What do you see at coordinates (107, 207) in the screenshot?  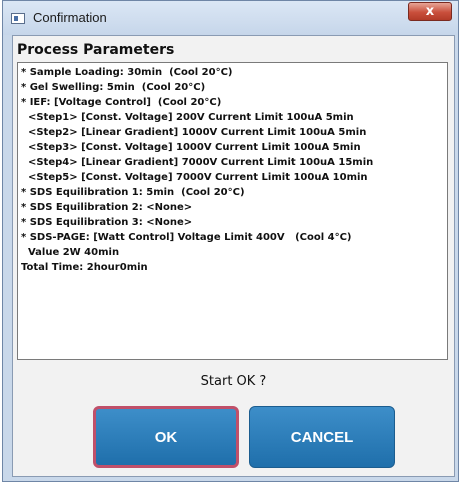 I see `param-line: * SDS Equilibration 2: <None>` at bounding box center [107, 207].